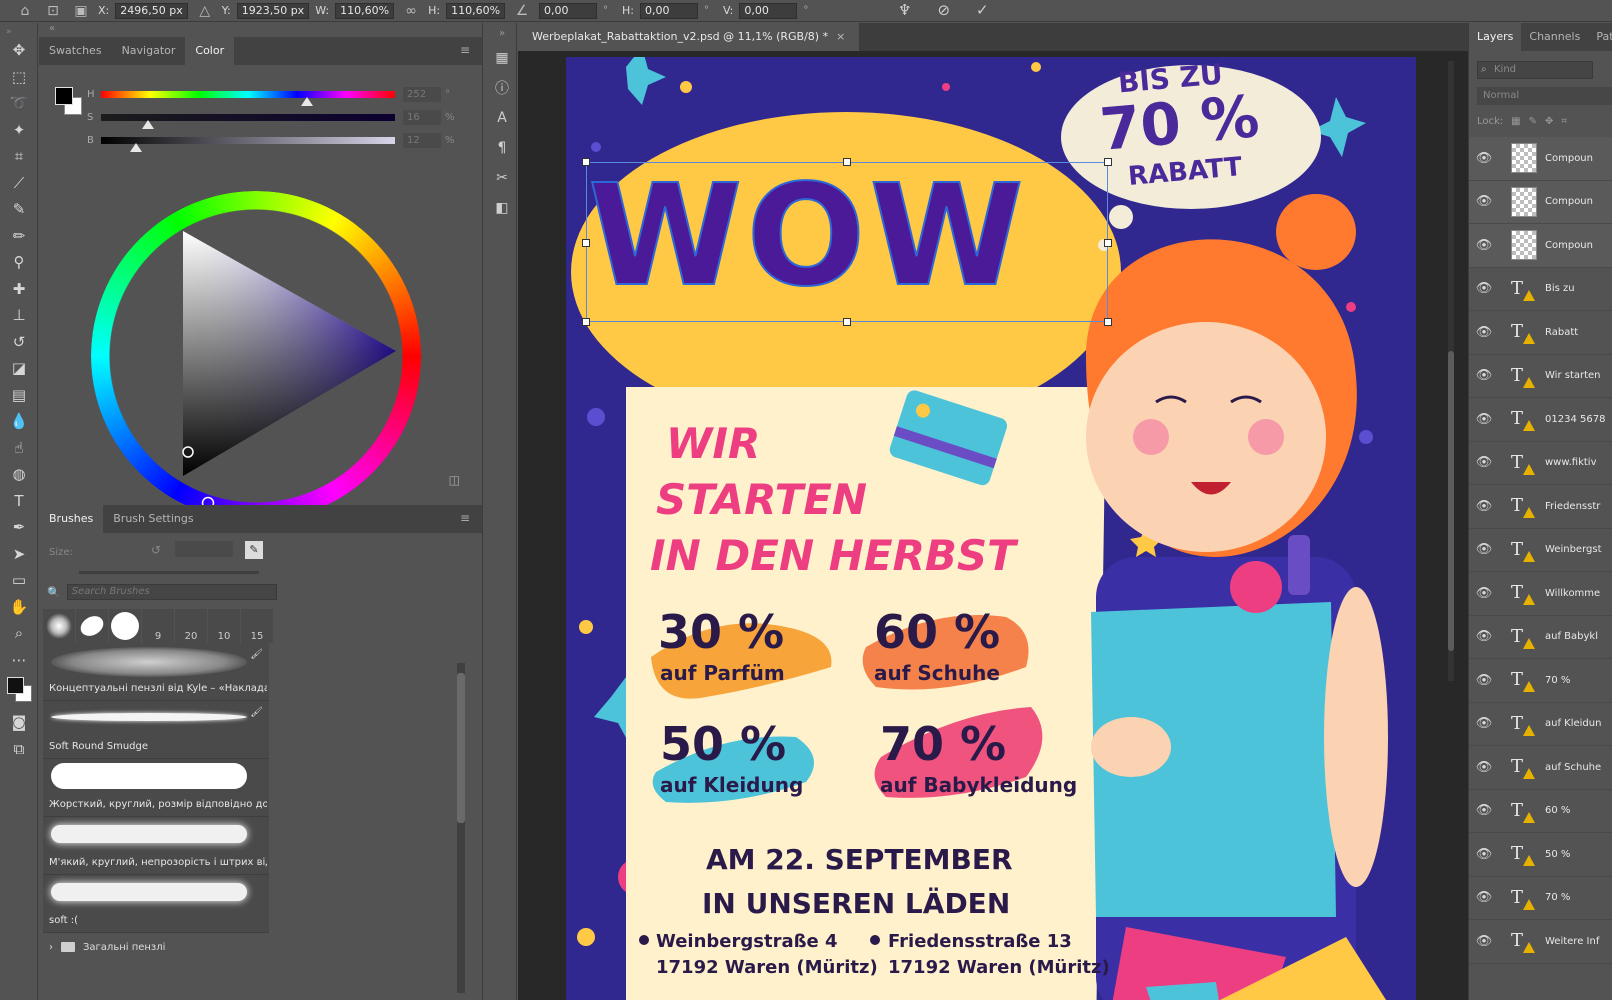  I want to click on preset-brush: 10, so click(224, 626).